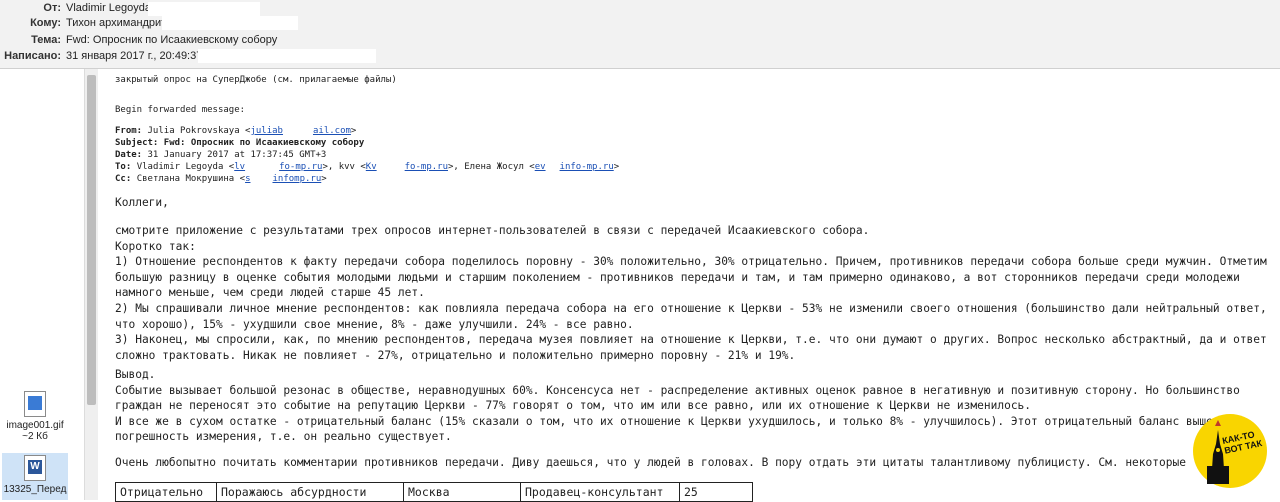 The height and width of the screenshot is (502, 1280). What do you see at coordinates (310, 492) in the screenshot?
I see `table-cell: Поражаюсь абсурдности` at bounding box center [310, 492].